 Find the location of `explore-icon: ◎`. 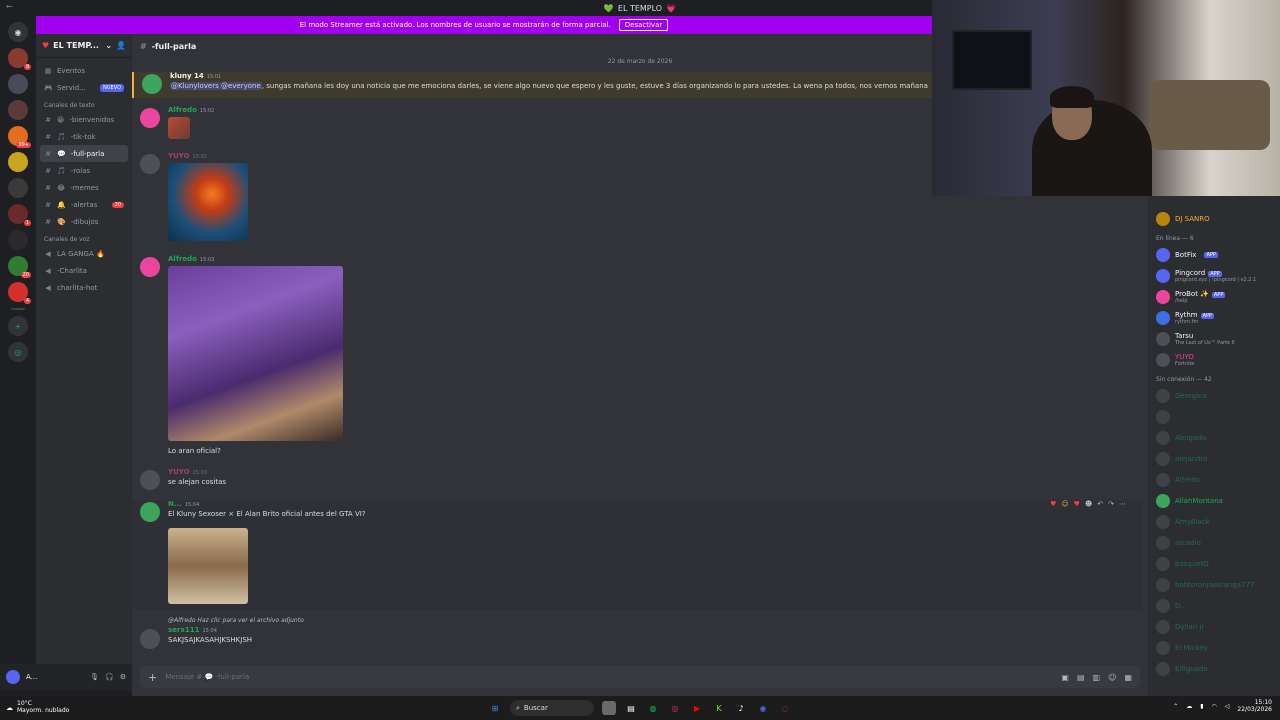

explore-icon: ◎ is located at coordinates (18, 352).